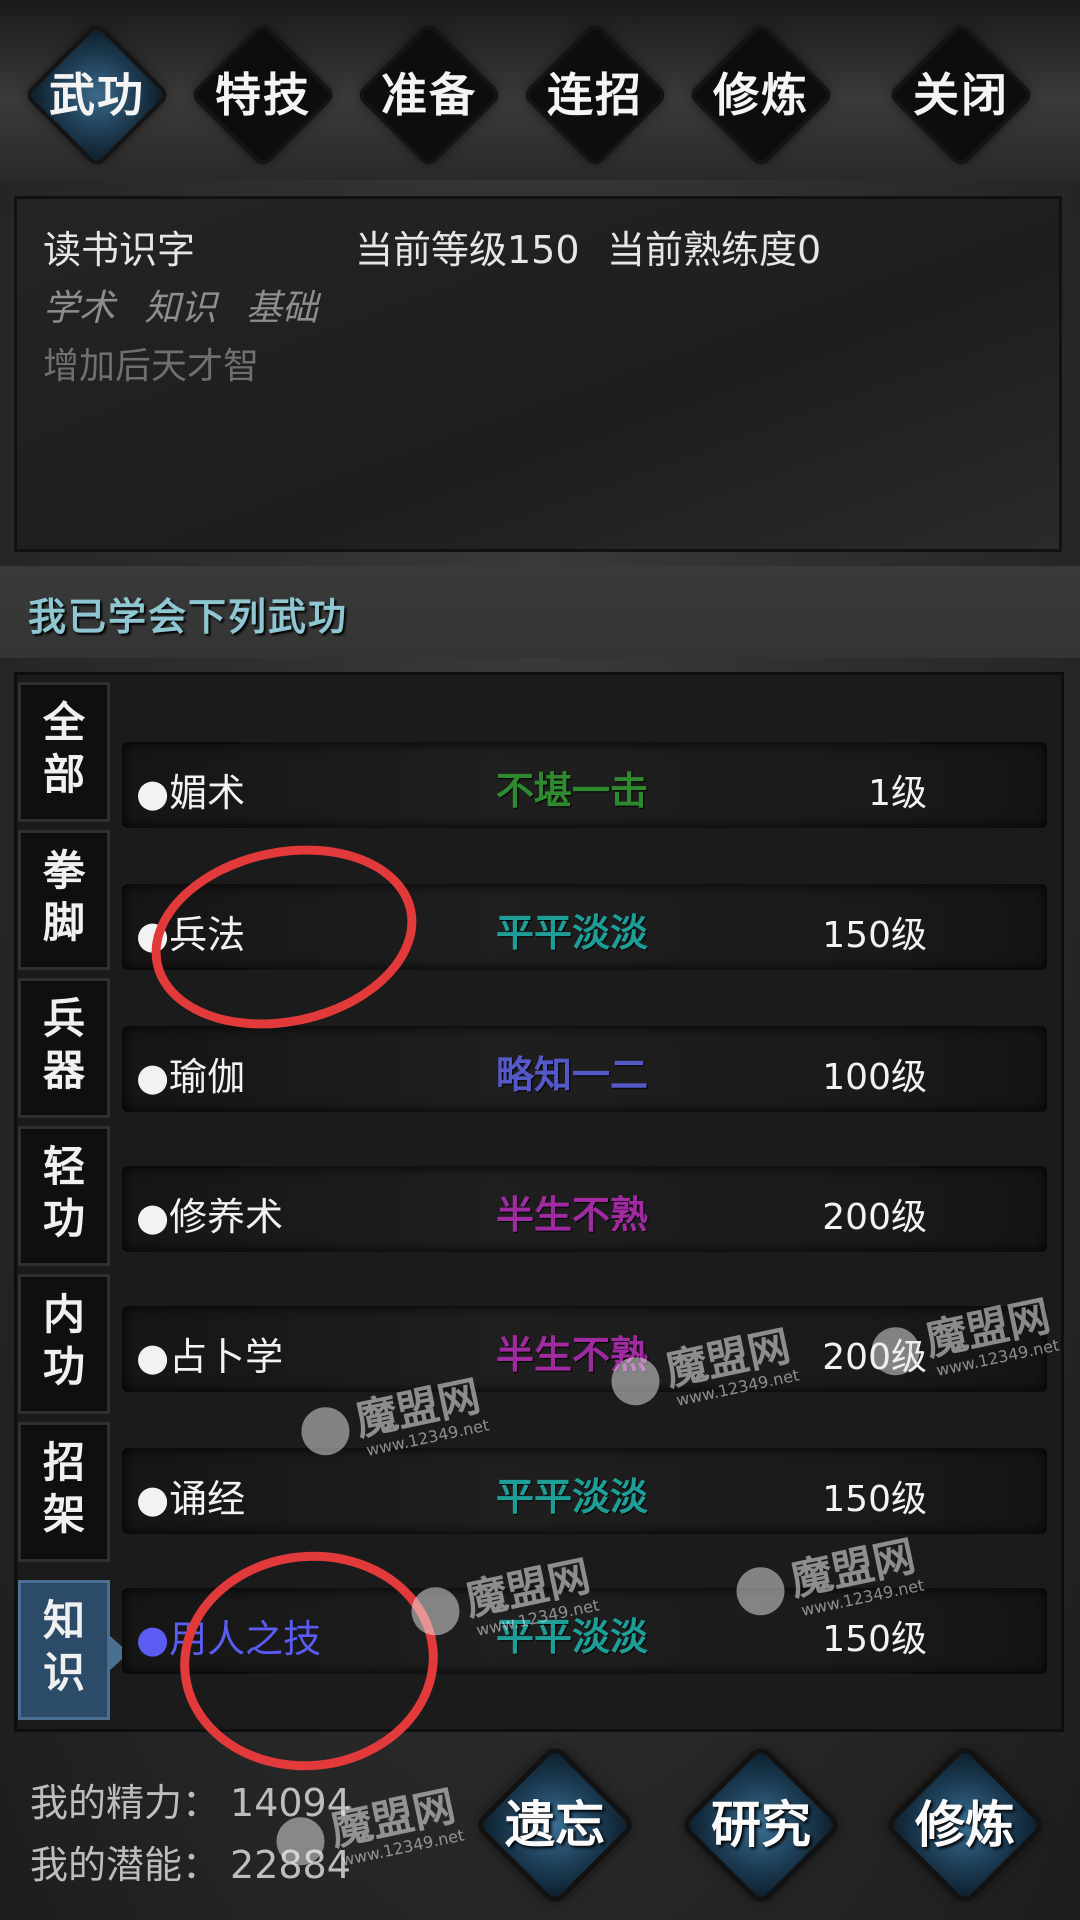  What do you see at coordinates (210, 1217) in the screenshot?
I see `skill-row-name: ●修养术` at bounding box center [210, 1217].